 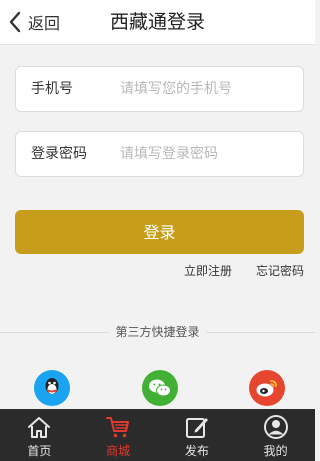 I want to click on bottom-tab-bar: 首页 商城 发布 我的, so click(x=157, y=435).